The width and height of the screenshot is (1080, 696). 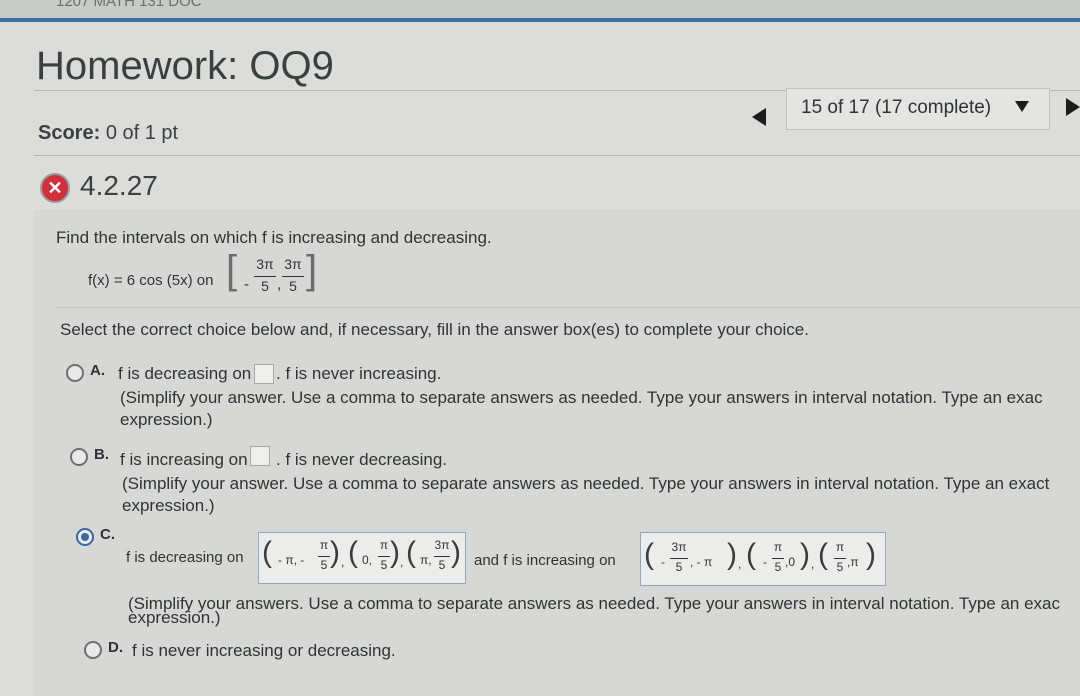 I want to click on previous-question-arrow-icon, so click(x=759, y=117).